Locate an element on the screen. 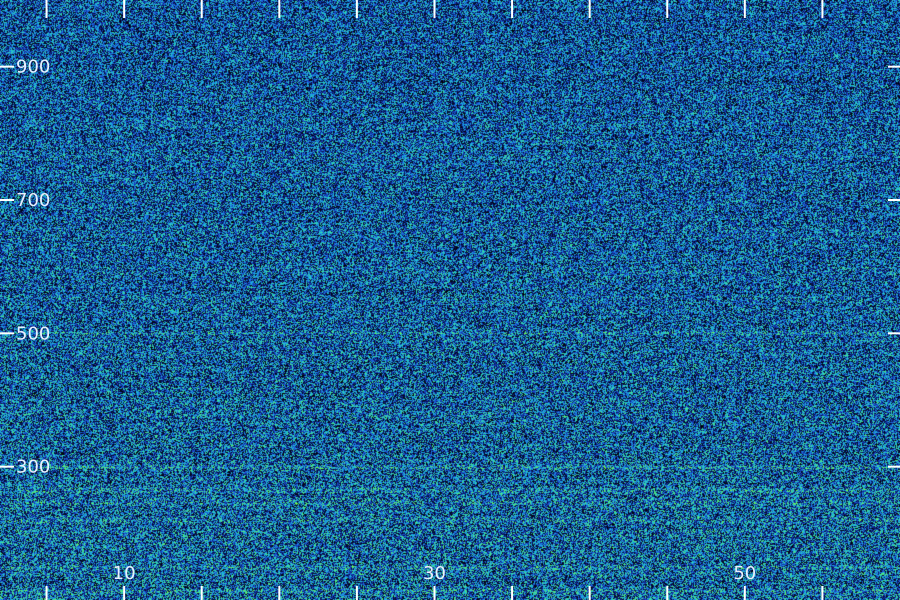 This screenshot has width=900, height=600. x-tick-label-10: 10 is located at coordinates (124, 573).